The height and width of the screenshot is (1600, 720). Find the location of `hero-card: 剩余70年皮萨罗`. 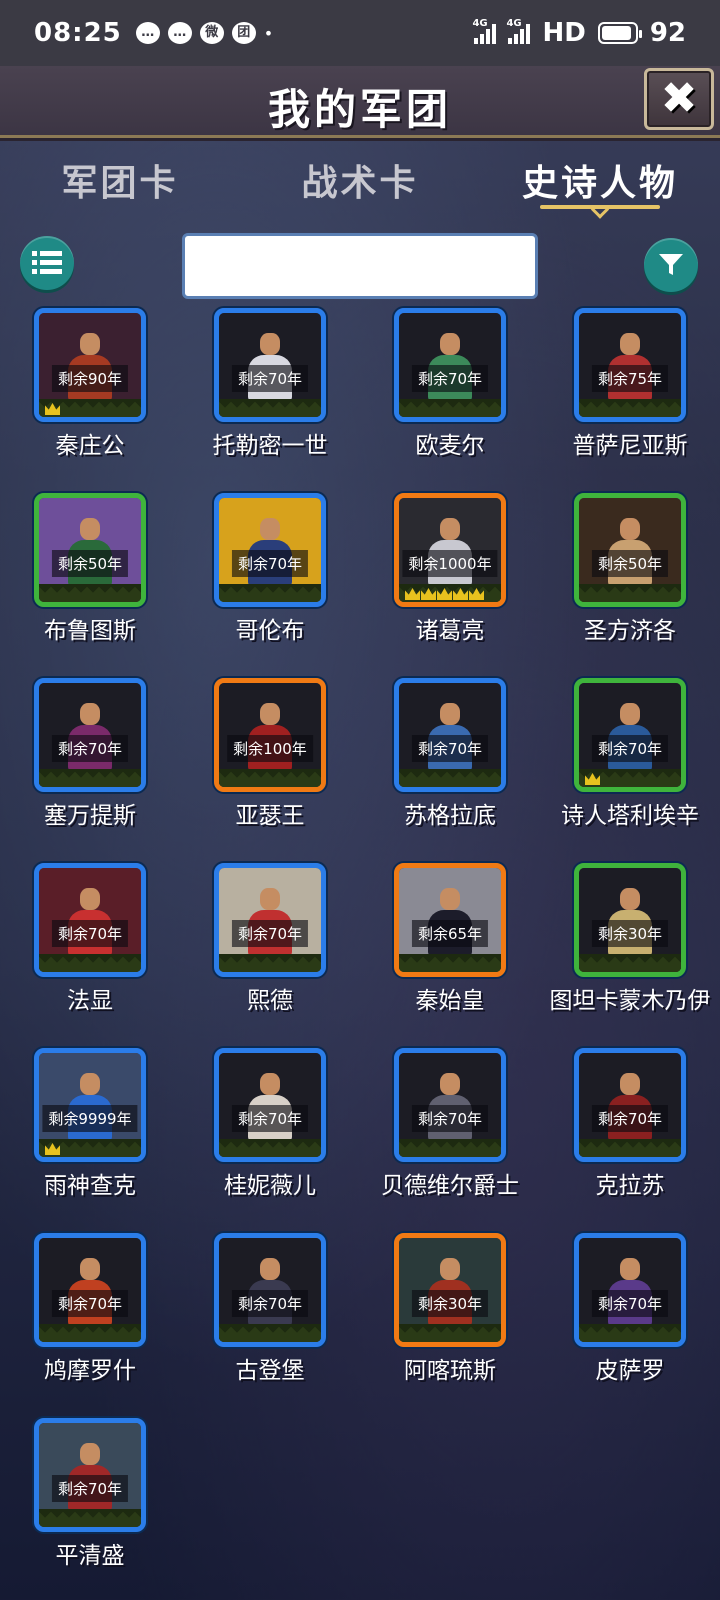

hero-card: 剩余70年皮萨罗 is located at coordinates (630, 1323).